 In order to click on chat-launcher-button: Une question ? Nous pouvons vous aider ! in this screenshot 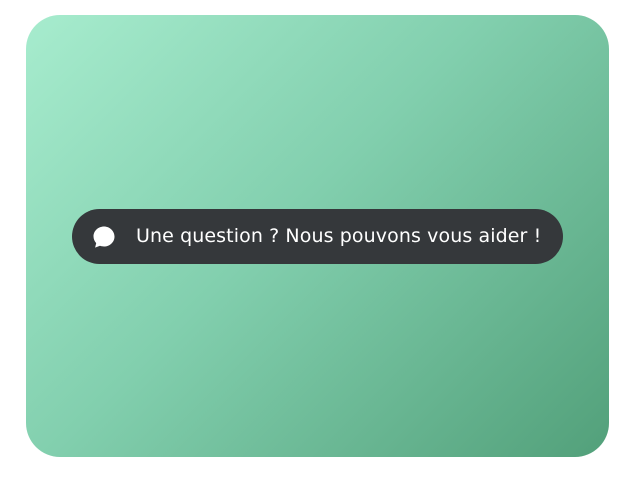, I will do `click(317, 236)`.